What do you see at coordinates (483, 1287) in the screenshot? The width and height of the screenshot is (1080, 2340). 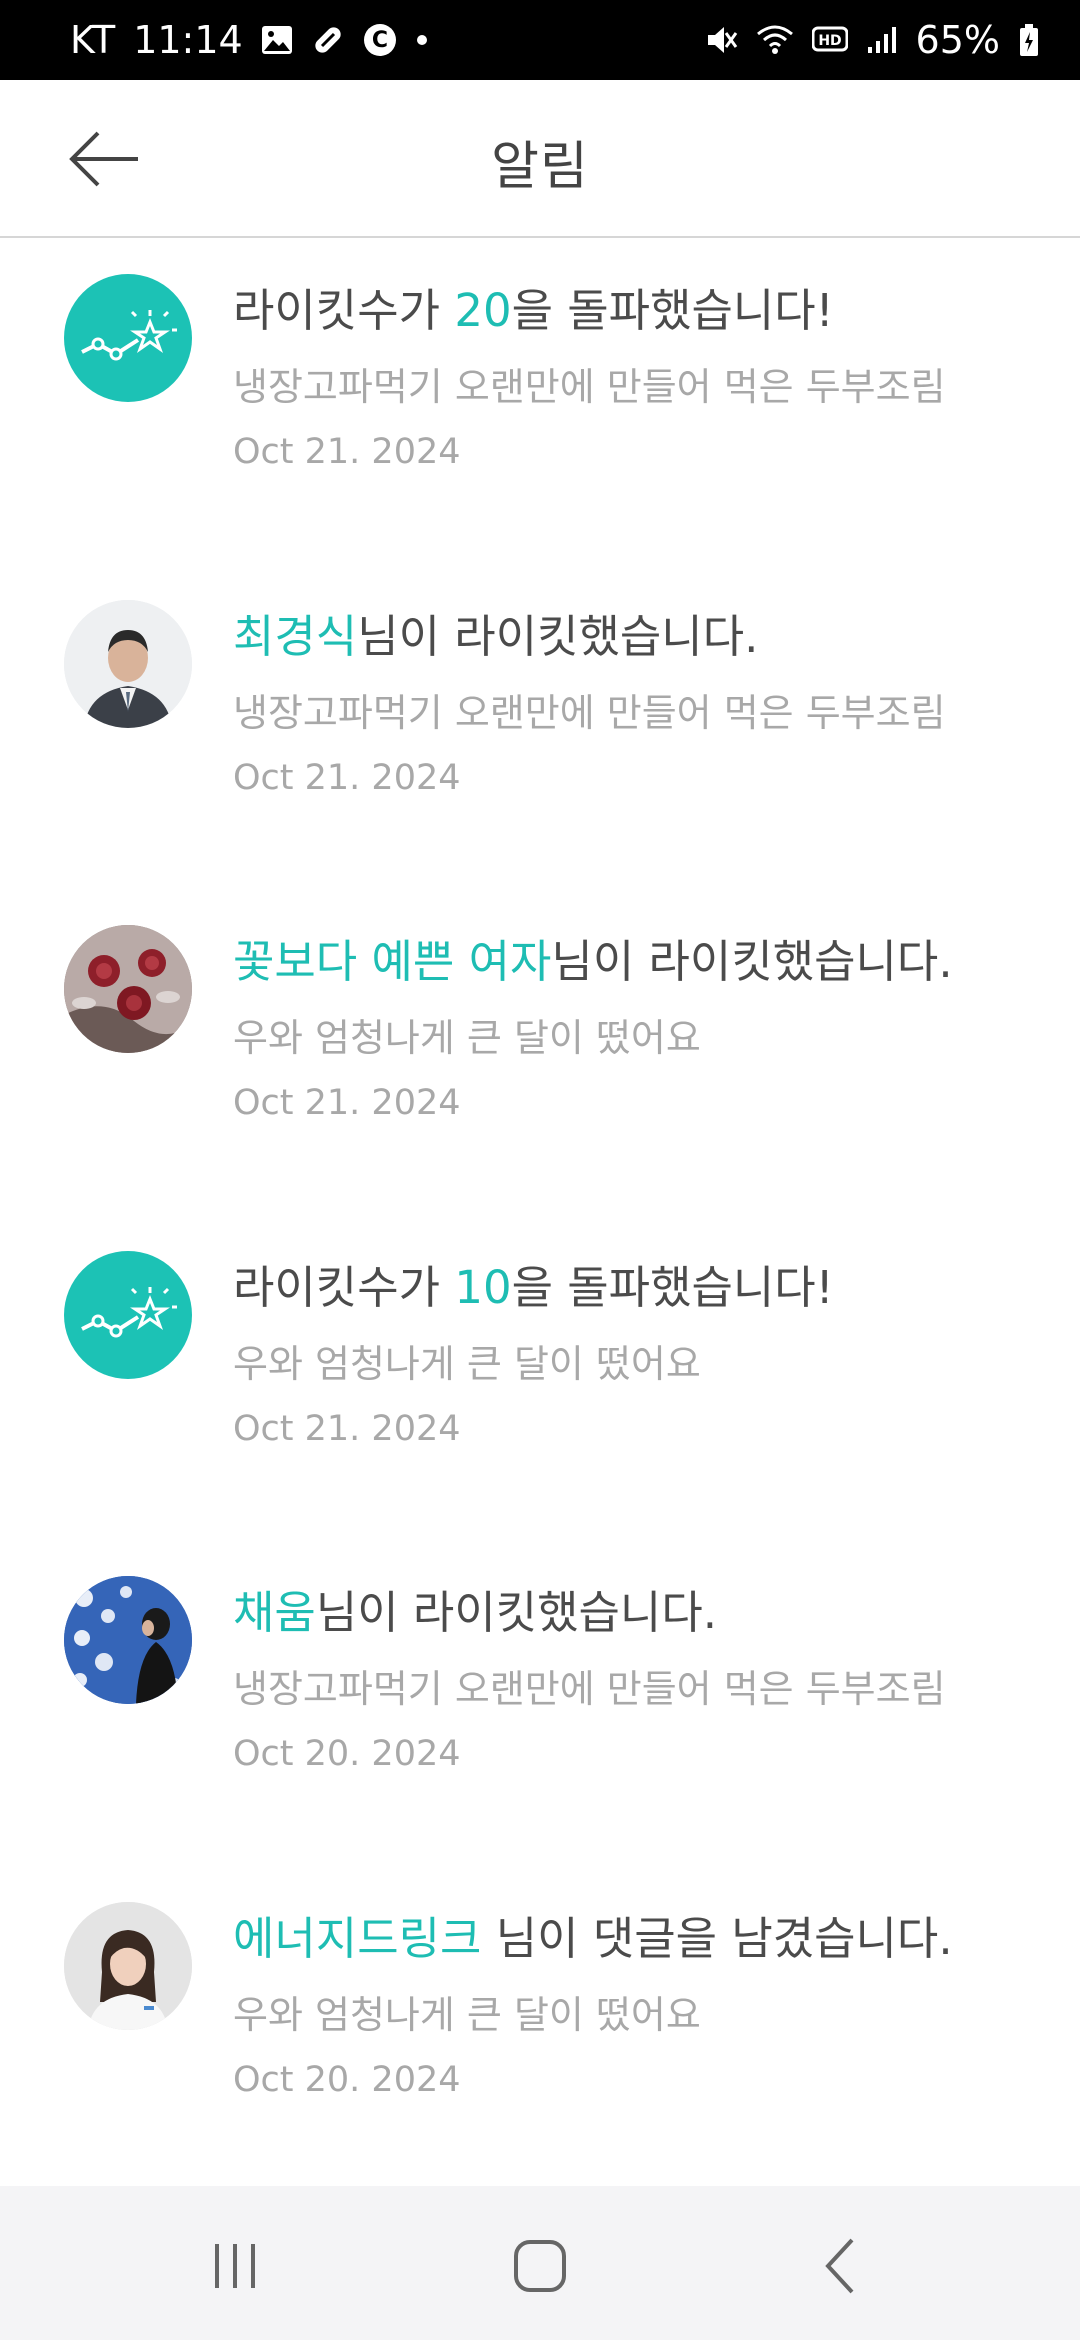 I see `highlight-text: 10` at bounding box center [483, 1287].